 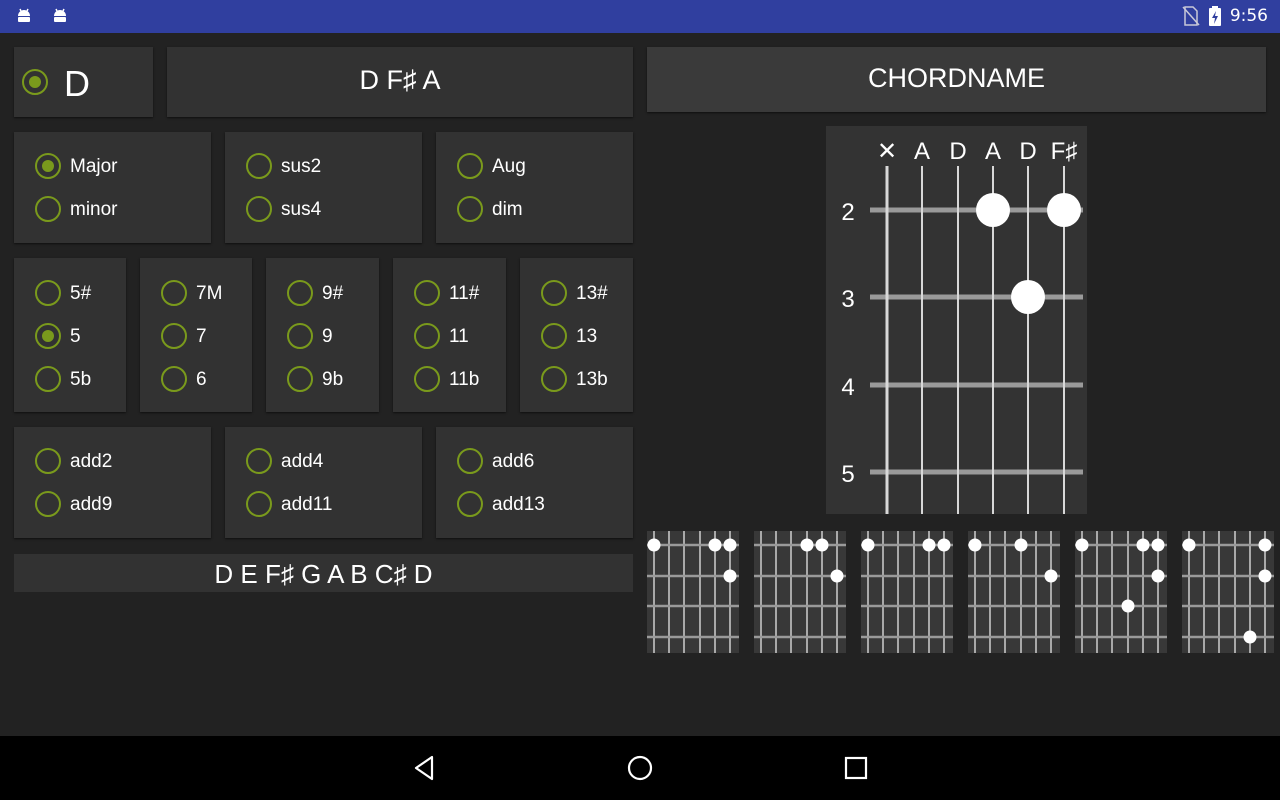 I want to click on radio-11-sharp, so click(x=427, y=293).